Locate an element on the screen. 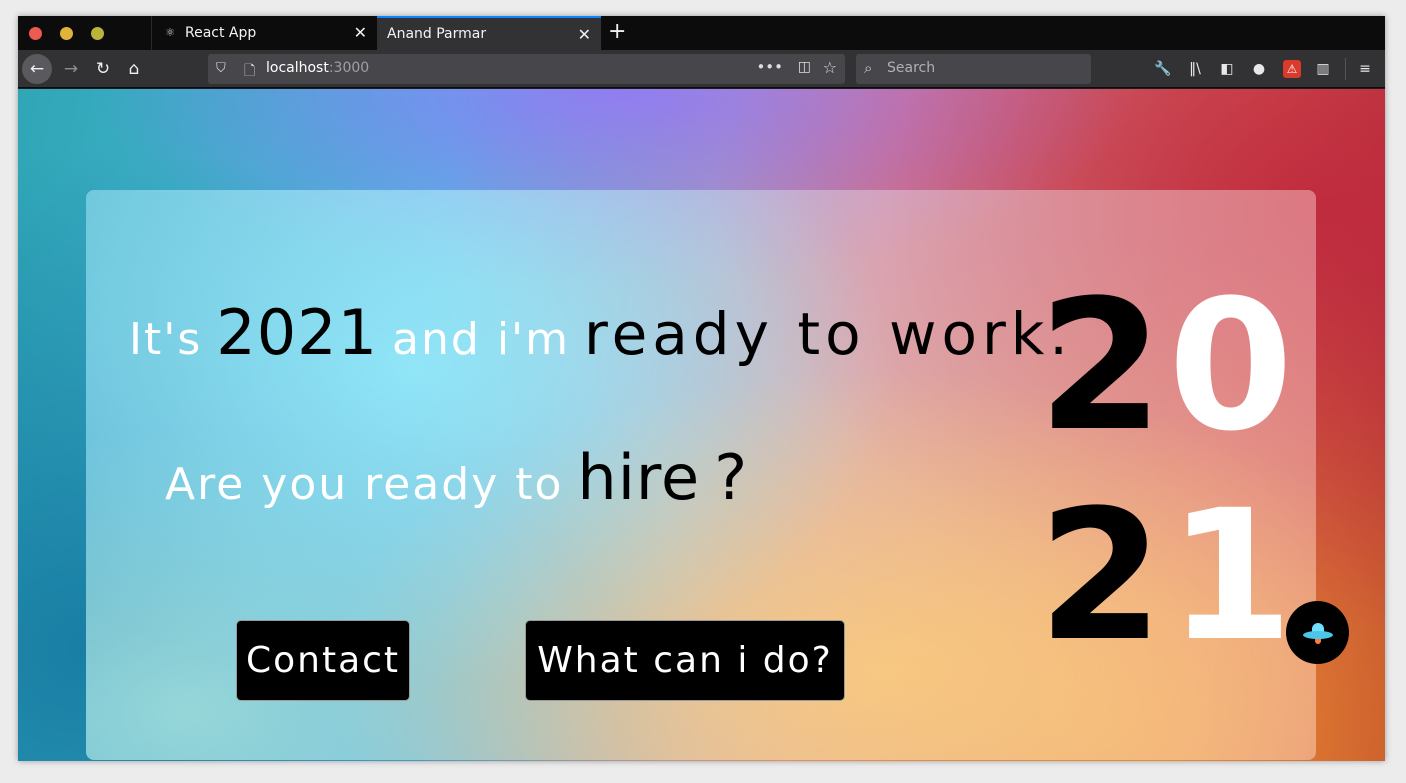 The image size is (1406, 783). floating-action-button is located at coordinates (1317, 632).